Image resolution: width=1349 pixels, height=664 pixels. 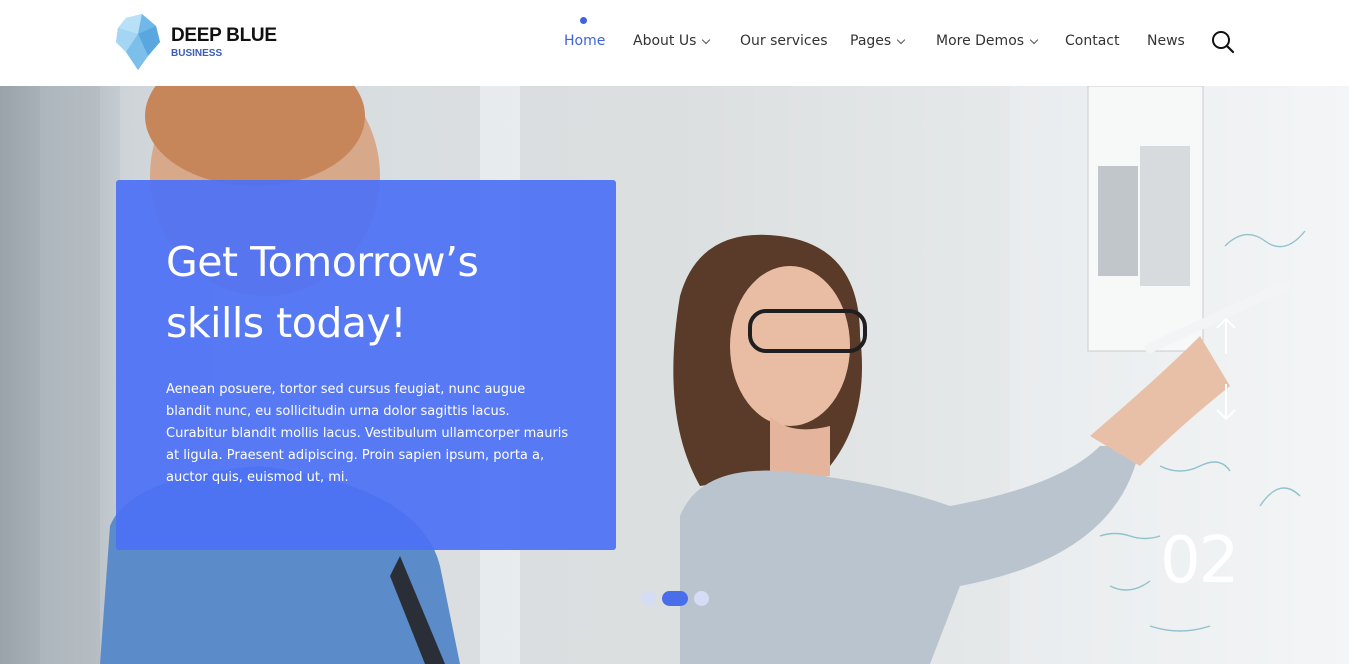 What do you see at coordinates (138, 42) in the screenshot?
I see `iceberg-logo-icon` at bounding box center [138, 42].